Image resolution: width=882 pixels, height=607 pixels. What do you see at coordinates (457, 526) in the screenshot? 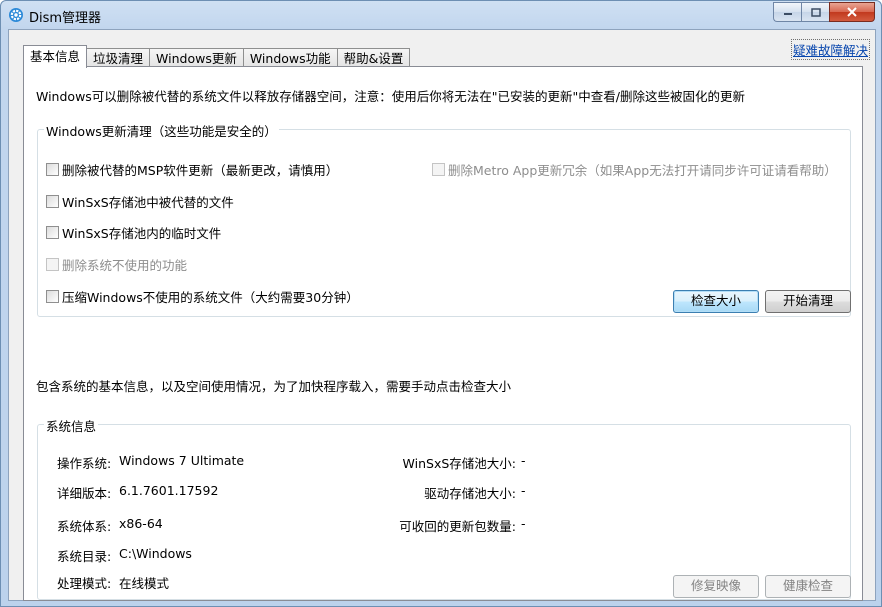
I see `reclaimable-packages-label: 可收回的更新包数量:` at bounding box center [457, 526].